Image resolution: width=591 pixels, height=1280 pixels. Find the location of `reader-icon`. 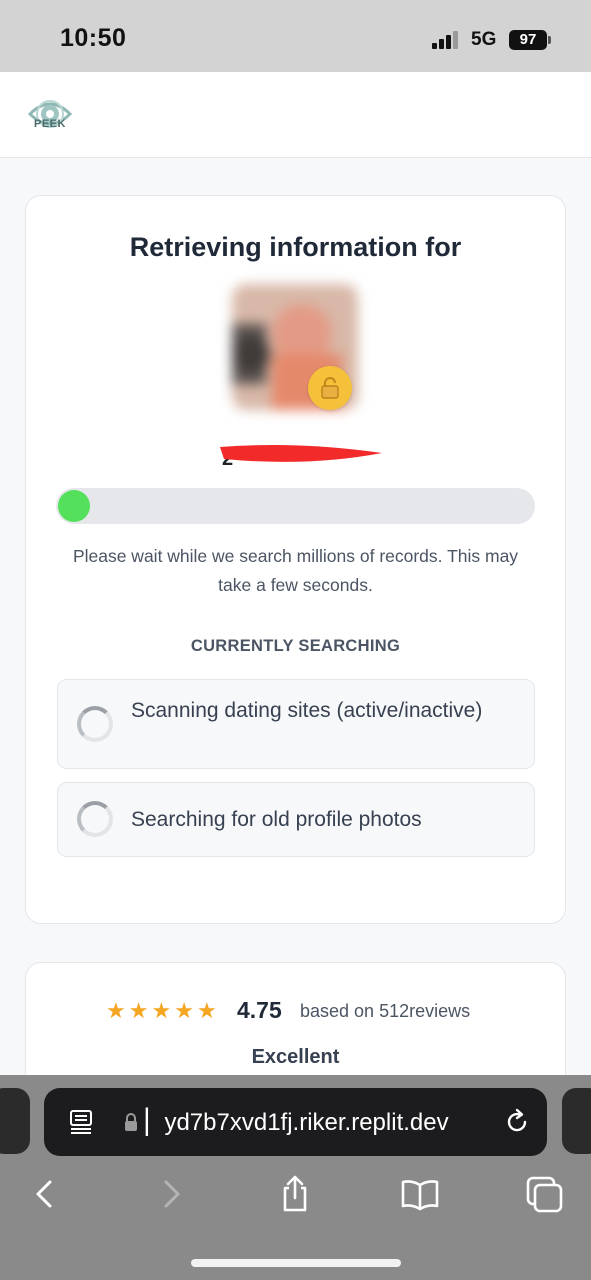

reader-icon is located at coordinates (81, 1122).